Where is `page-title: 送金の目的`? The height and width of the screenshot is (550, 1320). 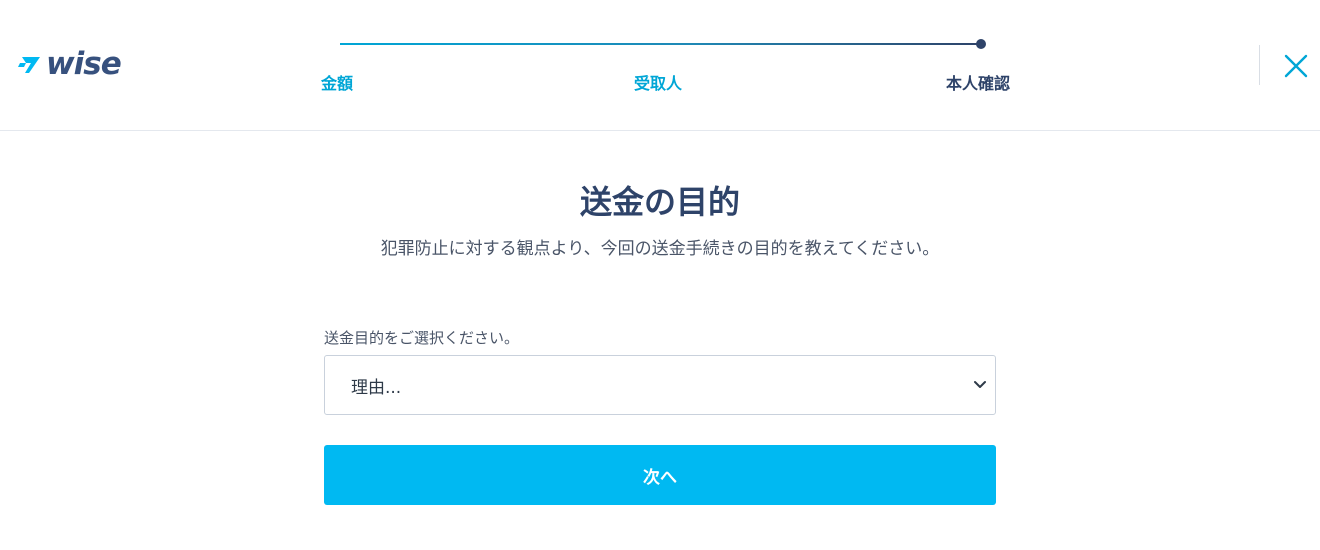
page-title: 送金の目的 is located at coordinates (659, 202).